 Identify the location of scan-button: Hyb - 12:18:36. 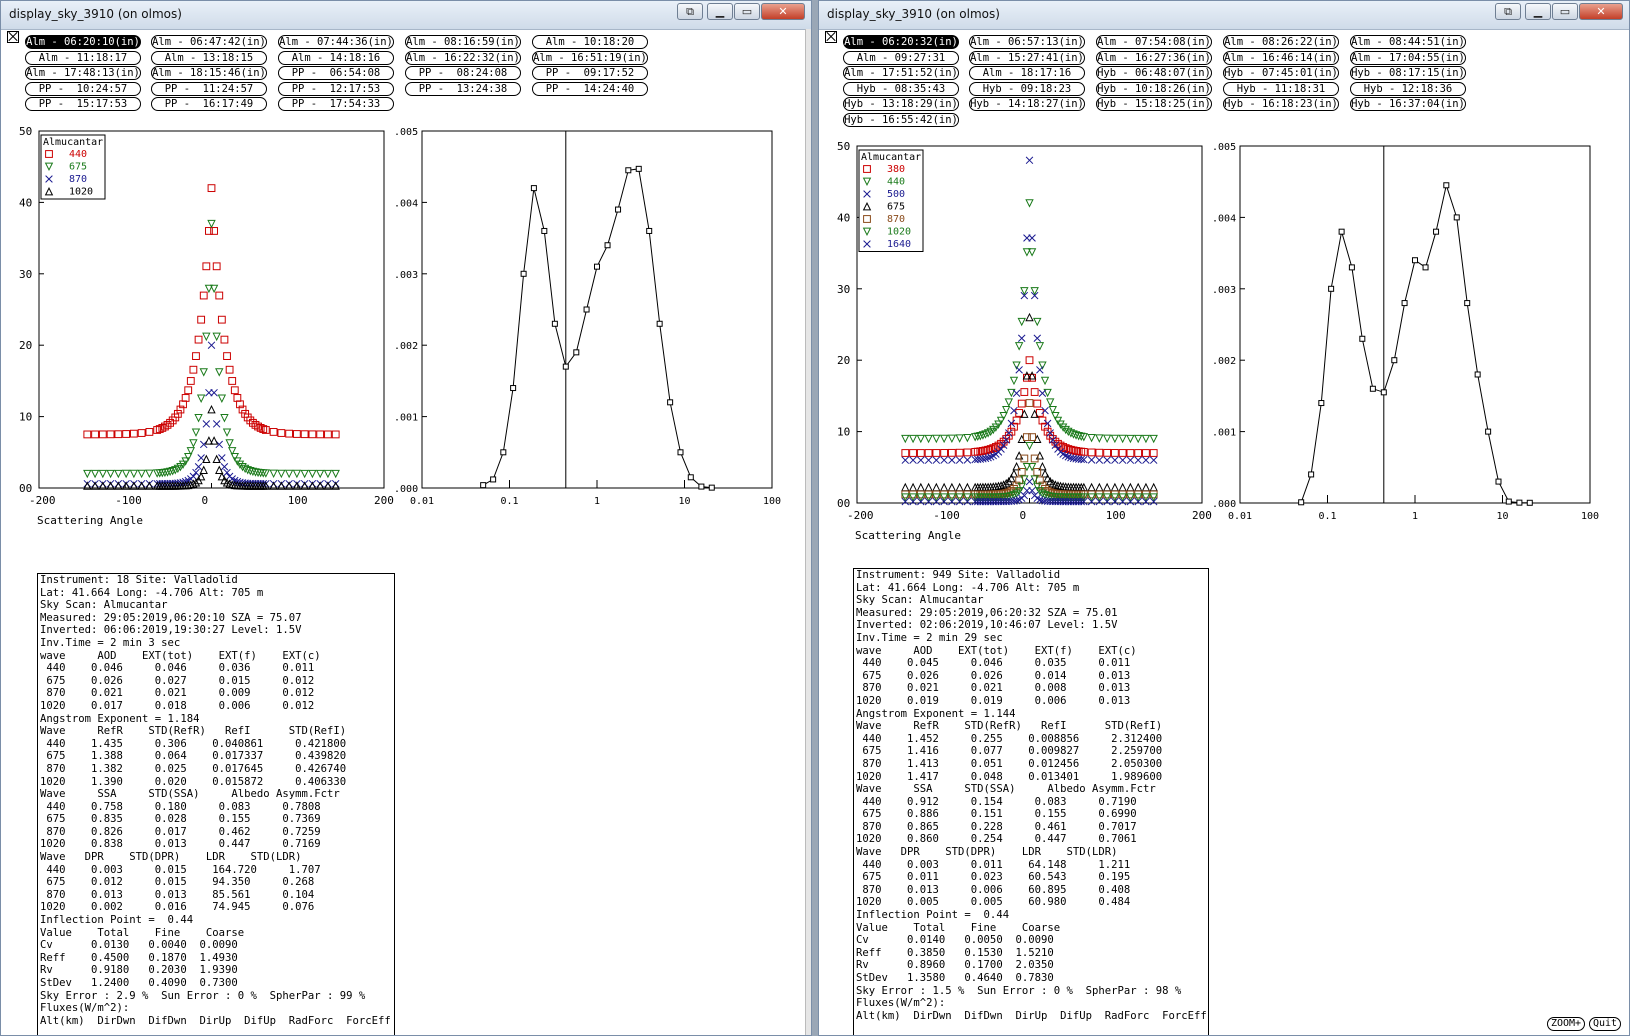
(1408, 88).